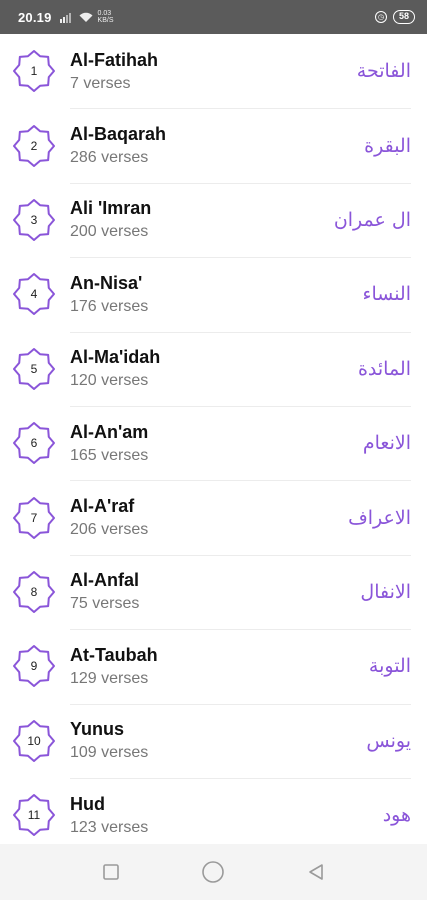 This screenshot has width=427, height=900. I want to click on surah-number: 8, so click(34, 591).